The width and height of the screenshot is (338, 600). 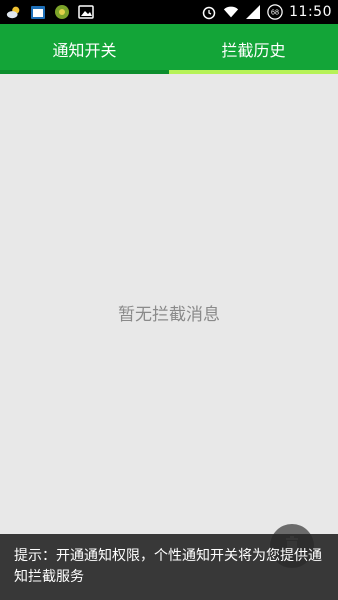 I want to click on permission-tip: 提示：开通通知权限，个性通知开关将为您提供通知拦截服务, so click(x=169, y=567).